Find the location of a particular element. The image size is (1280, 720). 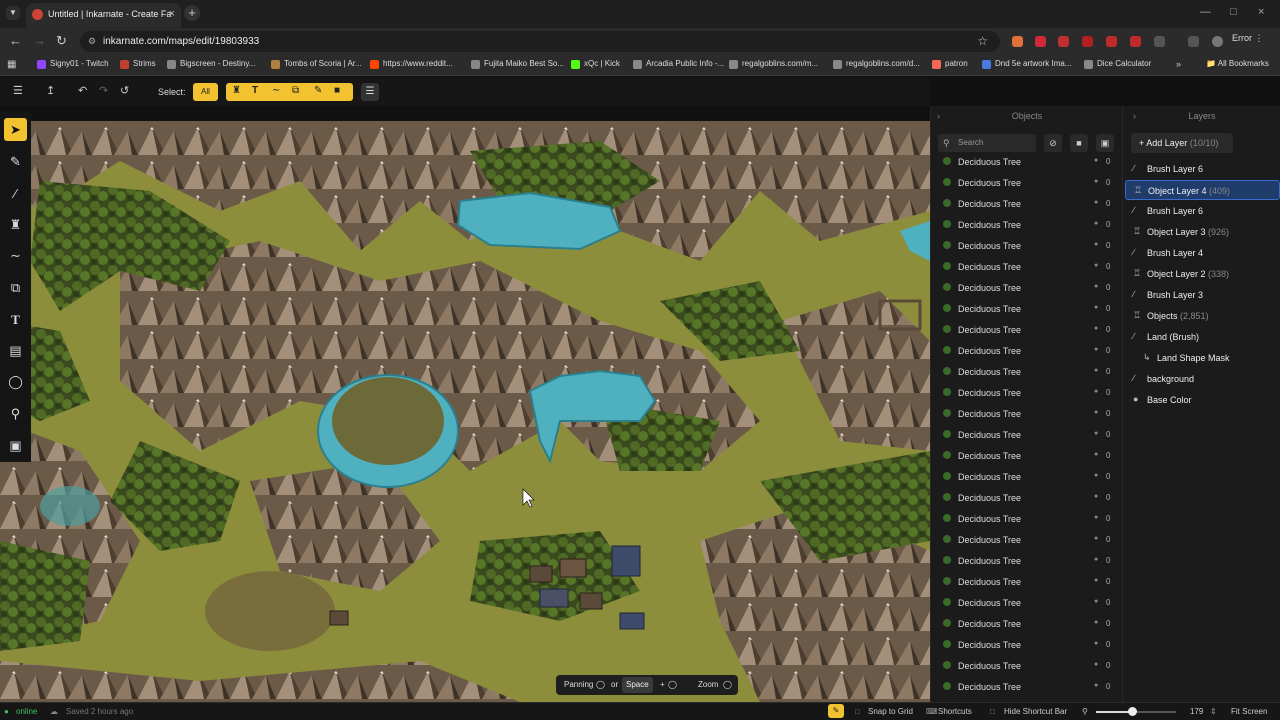

bookmark-star-icon: ☆ is located at coordinates (982, 41).